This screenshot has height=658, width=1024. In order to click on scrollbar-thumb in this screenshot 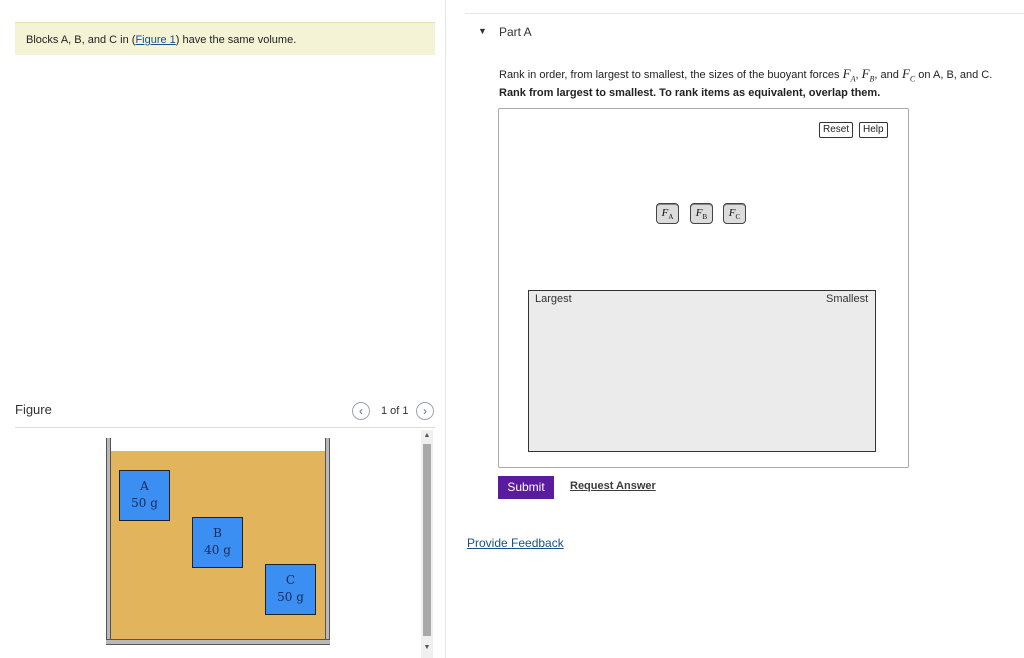, I will do `click(427, 540)`.